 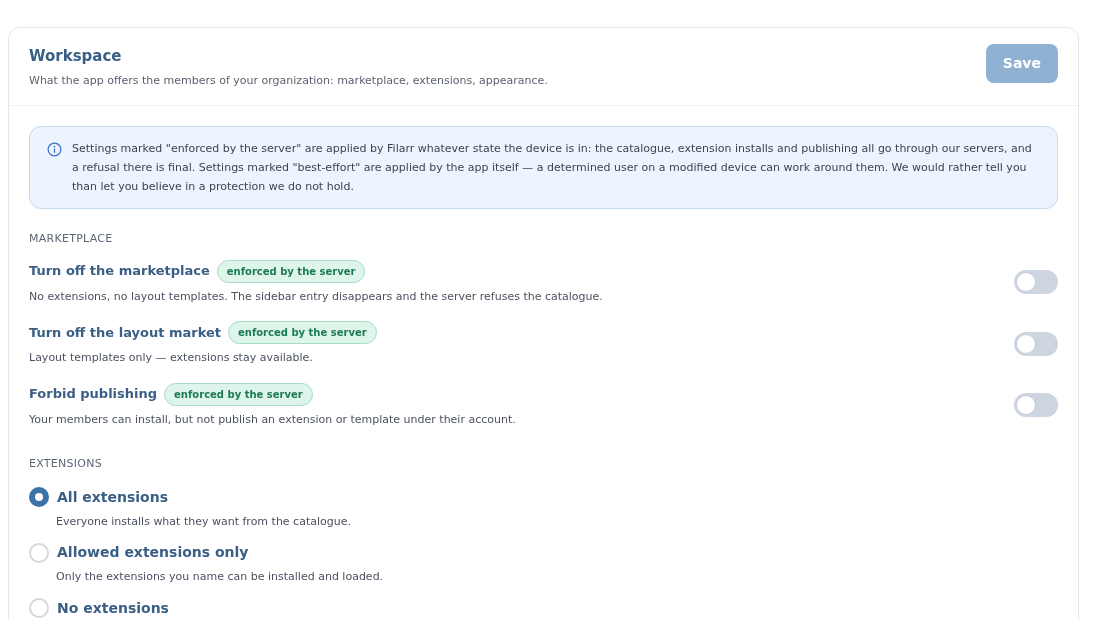 I want to click on section-heading: EXTENSIONS, so click(x=66, y=464).